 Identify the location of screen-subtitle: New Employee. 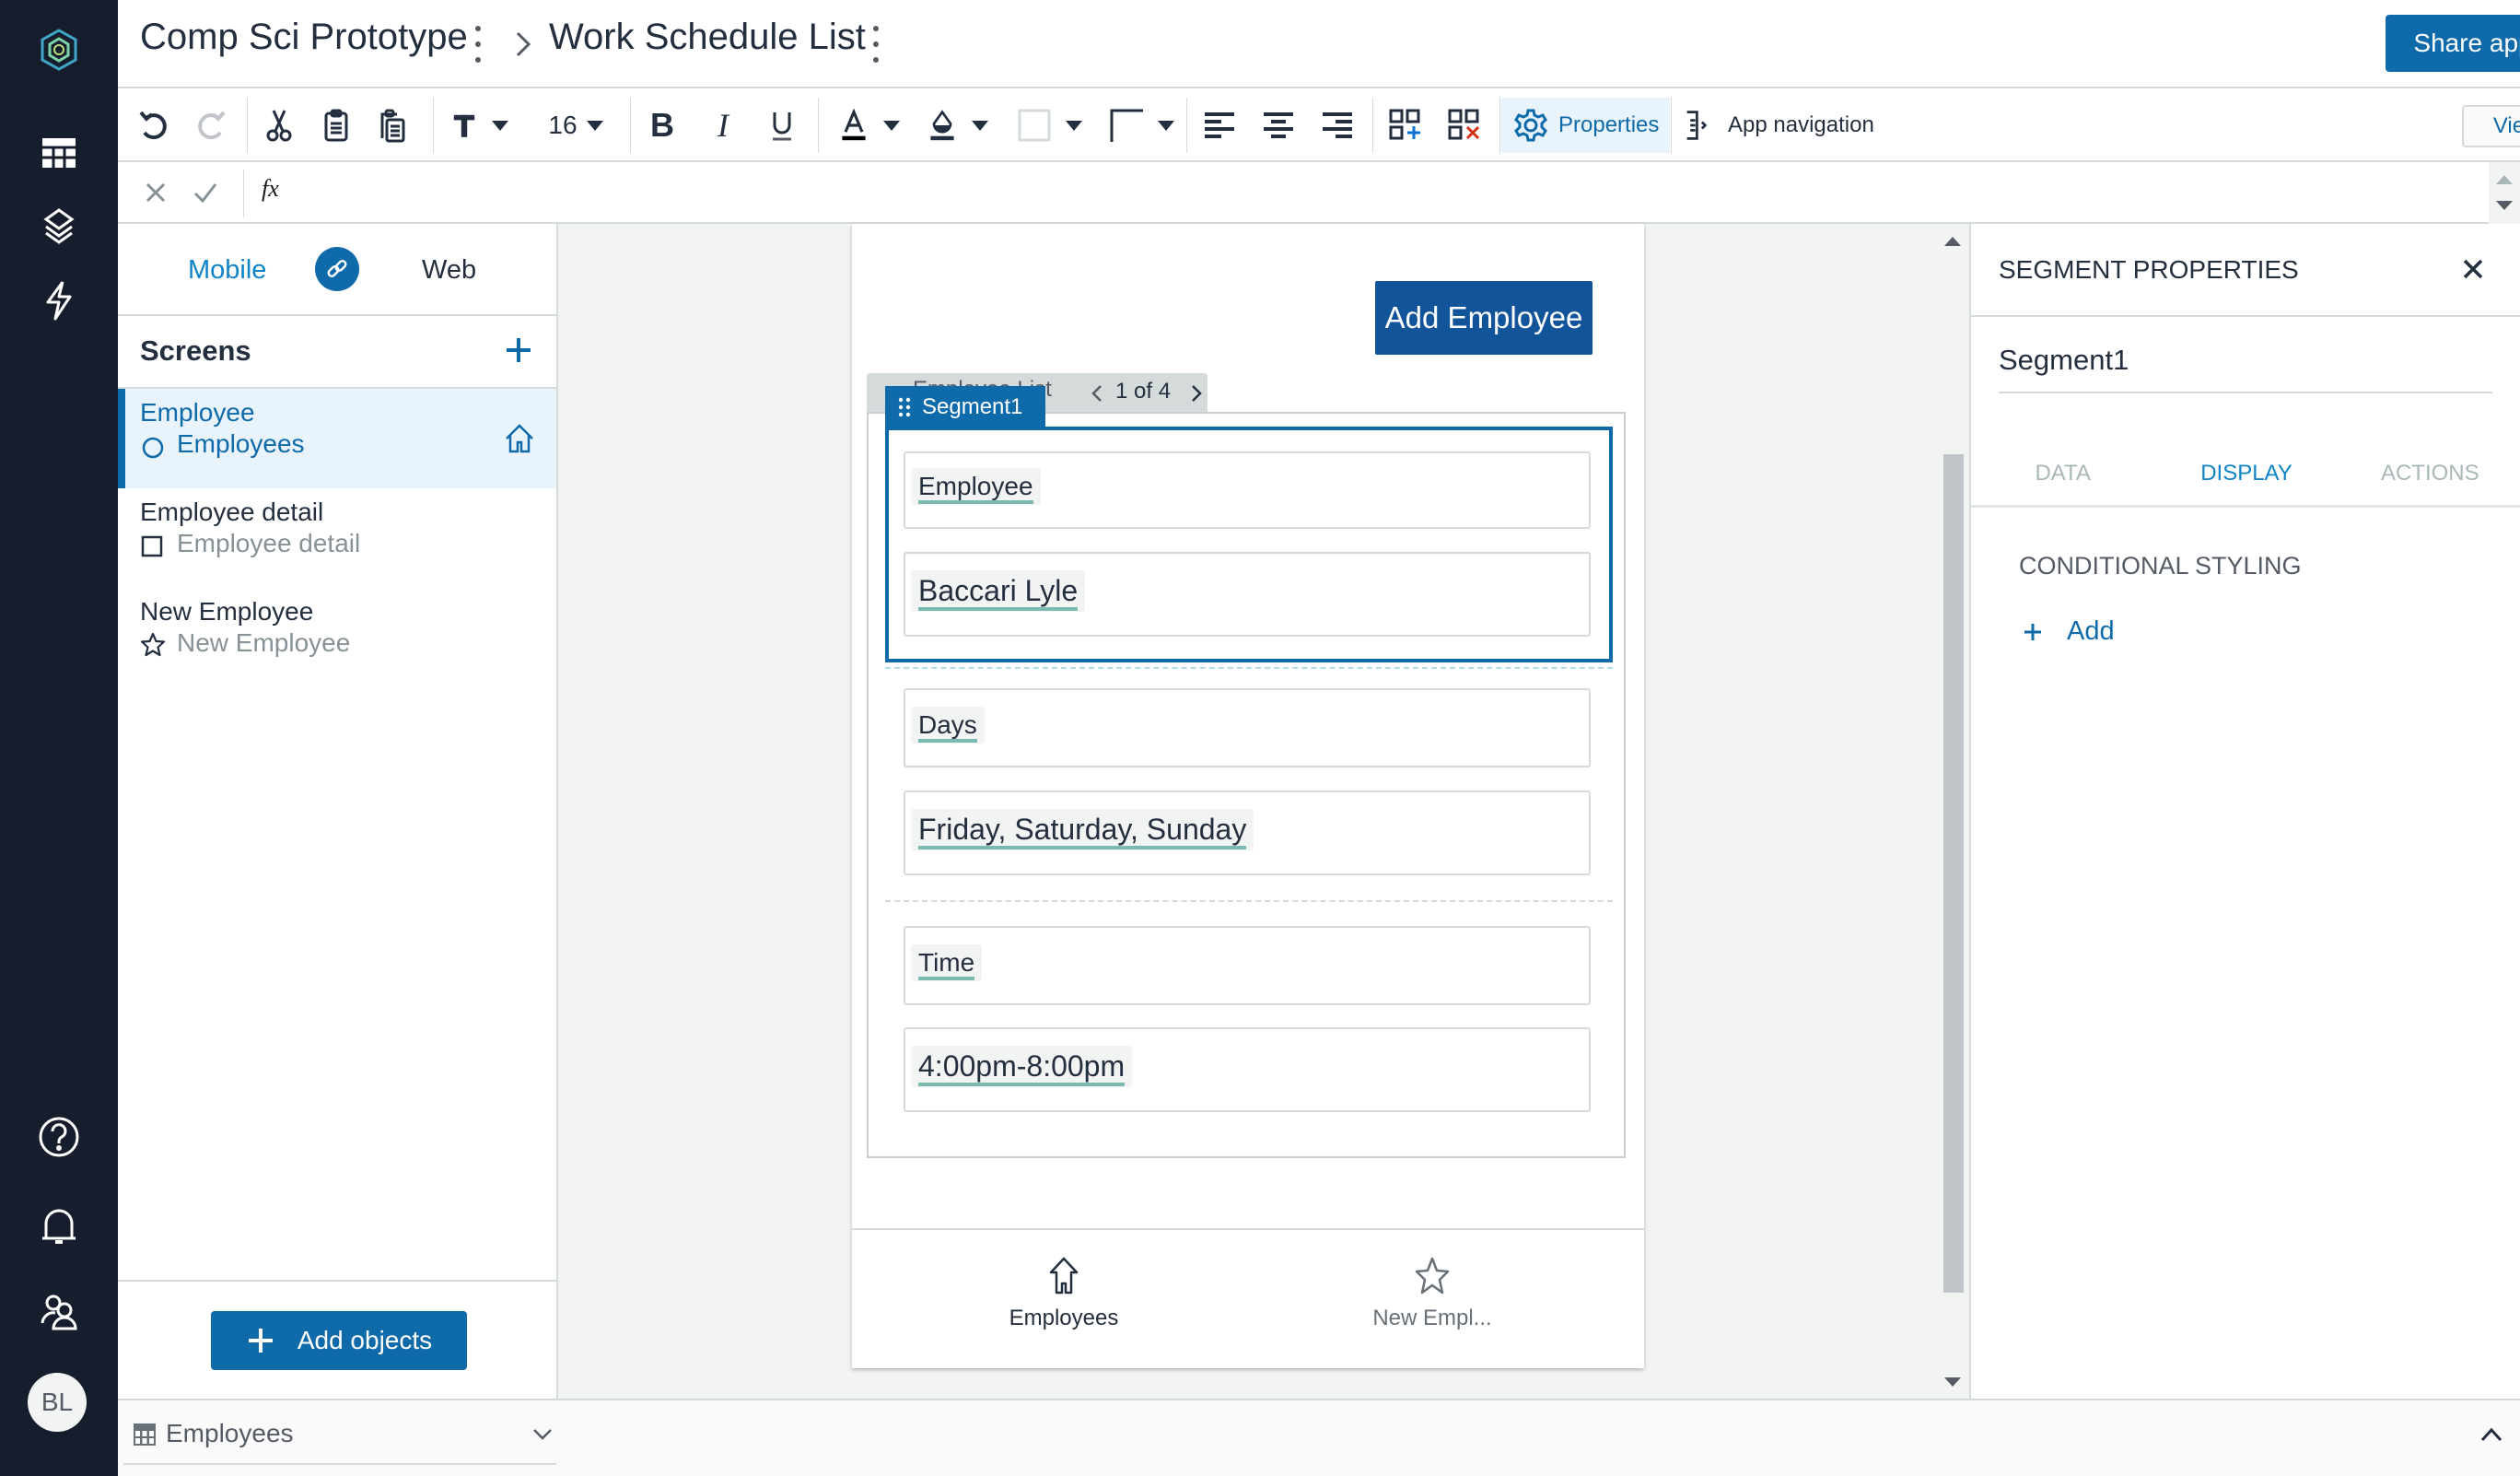
(264, 642).